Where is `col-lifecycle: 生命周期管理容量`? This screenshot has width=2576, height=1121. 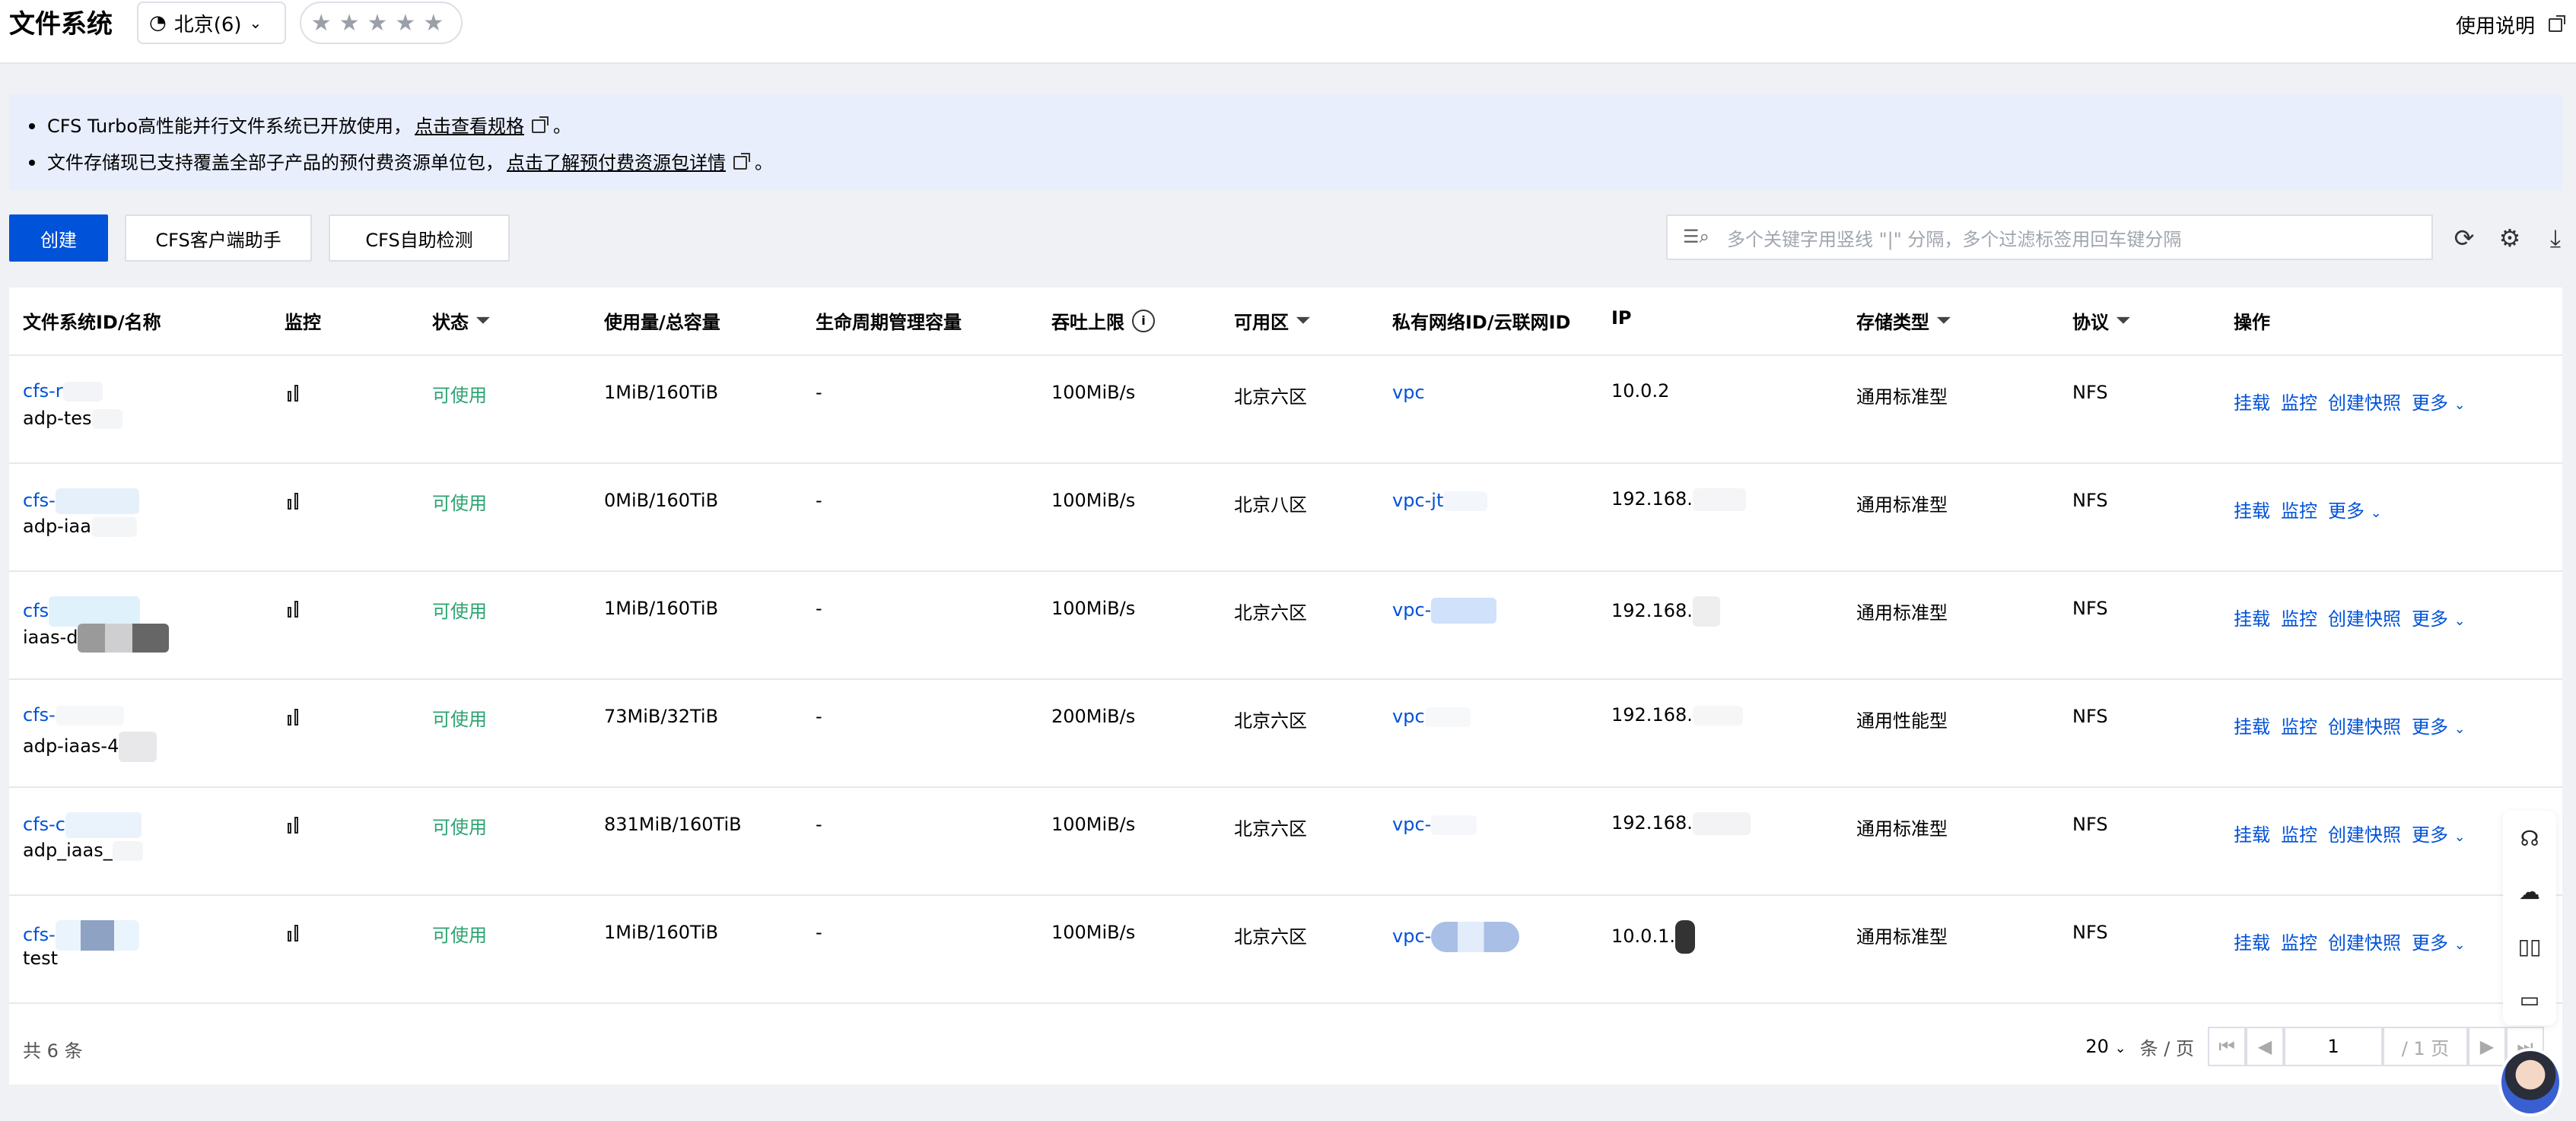
col-lifecycle: 生命周期管理容量 is located at coordinates (889, 322).